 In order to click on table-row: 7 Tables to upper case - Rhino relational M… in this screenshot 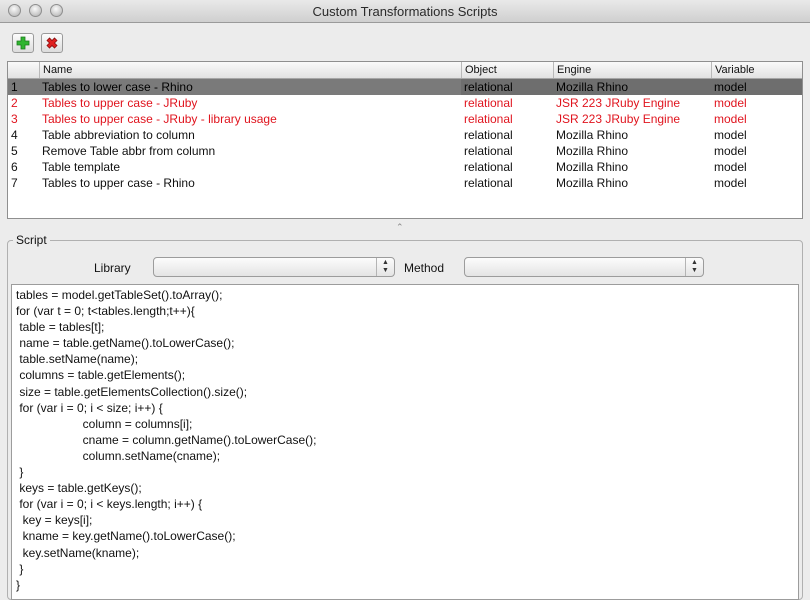, I will do `click(405, 183)`.